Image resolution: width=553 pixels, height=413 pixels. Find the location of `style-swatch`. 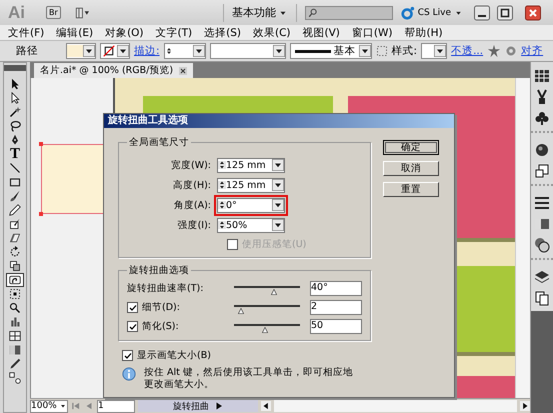

style-swatch is located at coordinates (434, 51).